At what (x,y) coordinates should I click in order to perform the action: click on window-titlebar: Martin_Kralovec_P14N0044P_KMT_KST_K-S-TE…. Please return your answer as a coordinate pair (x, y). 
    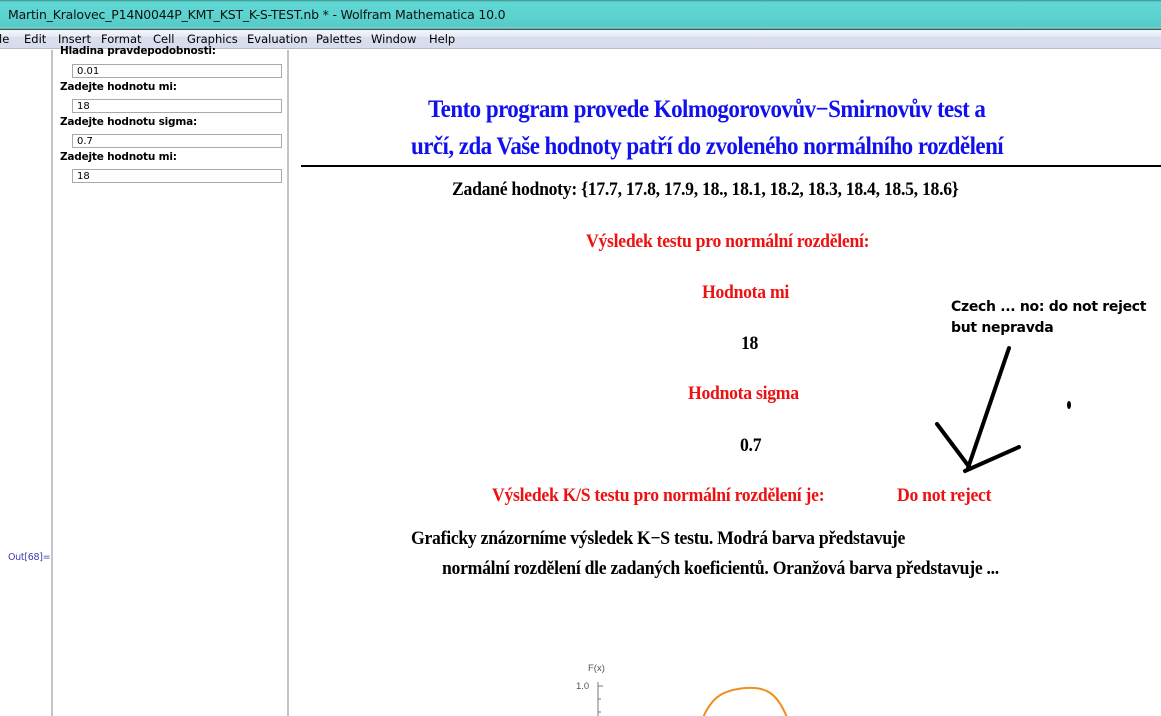
    Looking at the image, I should click on (580, 15).